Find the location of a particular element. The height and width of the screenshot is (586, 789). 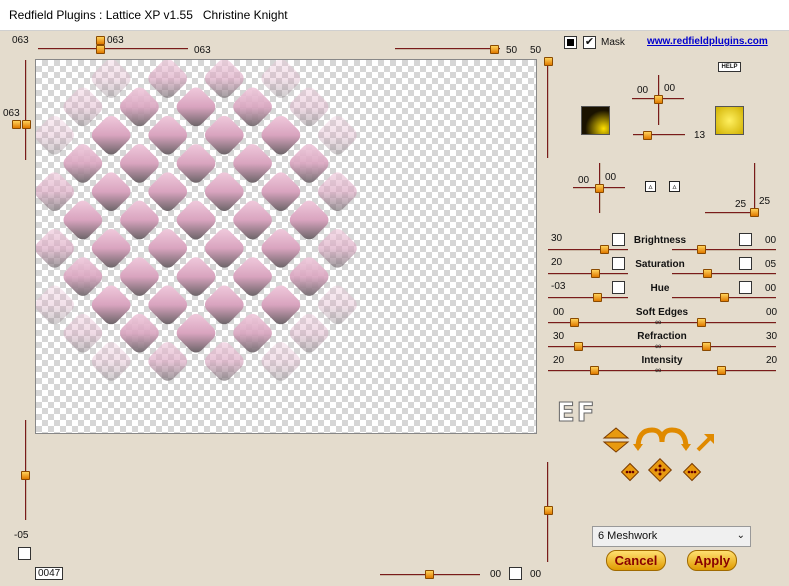

bevel-depth-knob is located at coordinates (754, 212).